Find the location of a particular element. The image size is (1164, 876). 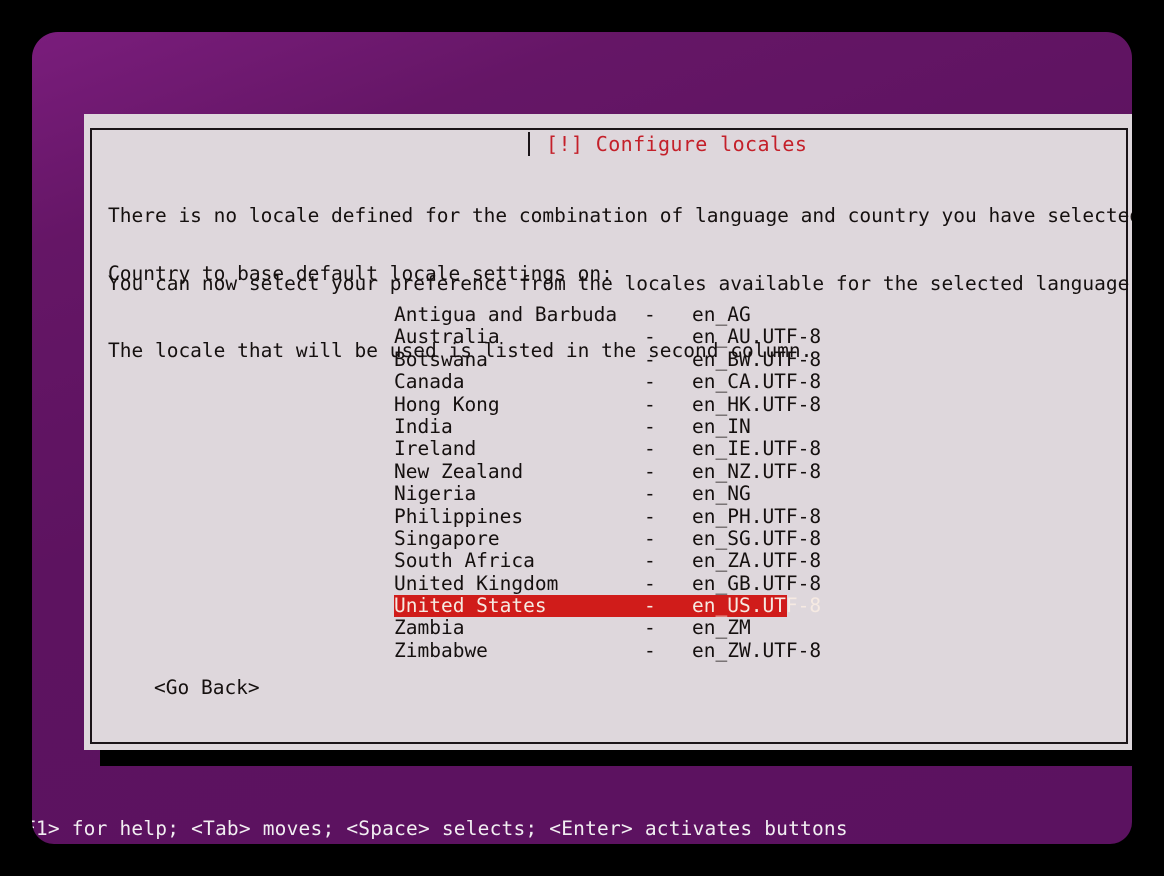

locale-row: Hong Kong - en_HK.UTF-8 is located at coordinates (607, 404).